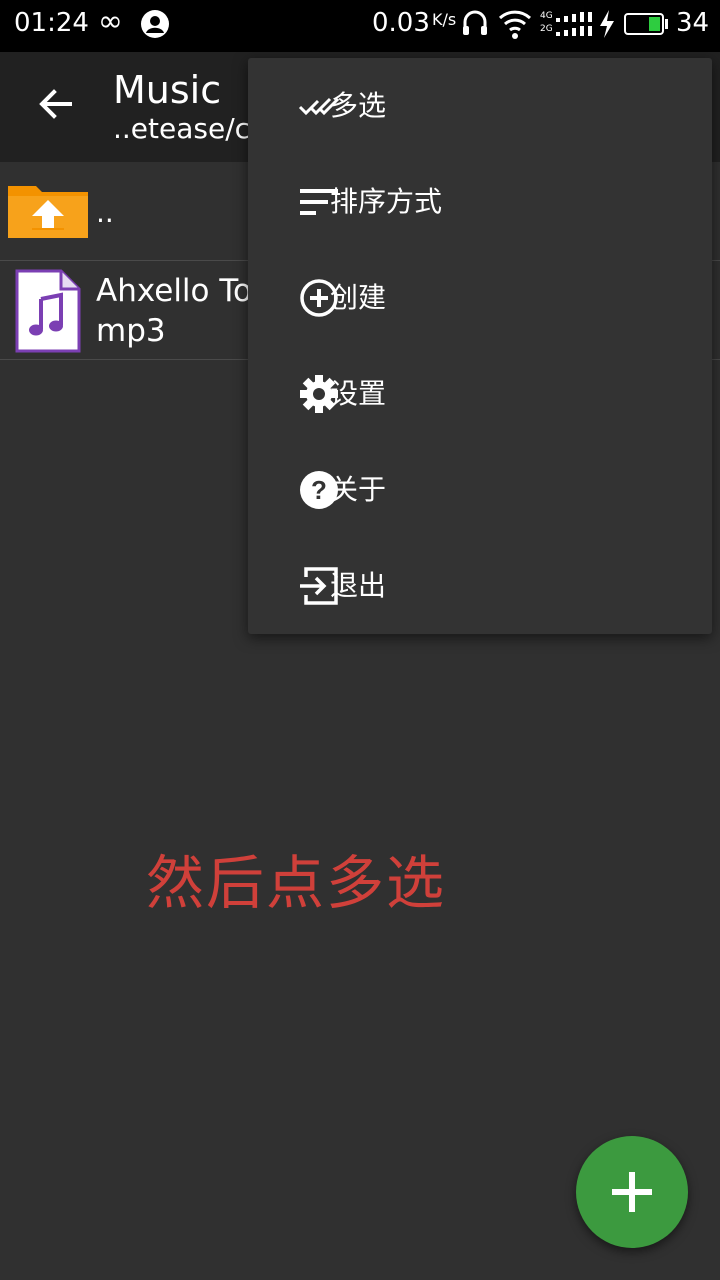 This screenshot has height=1280, width=720. I want to click on status-bar: 01:24 ∞ 0.03 K/s 4G 2G 34, so click(360, 26).